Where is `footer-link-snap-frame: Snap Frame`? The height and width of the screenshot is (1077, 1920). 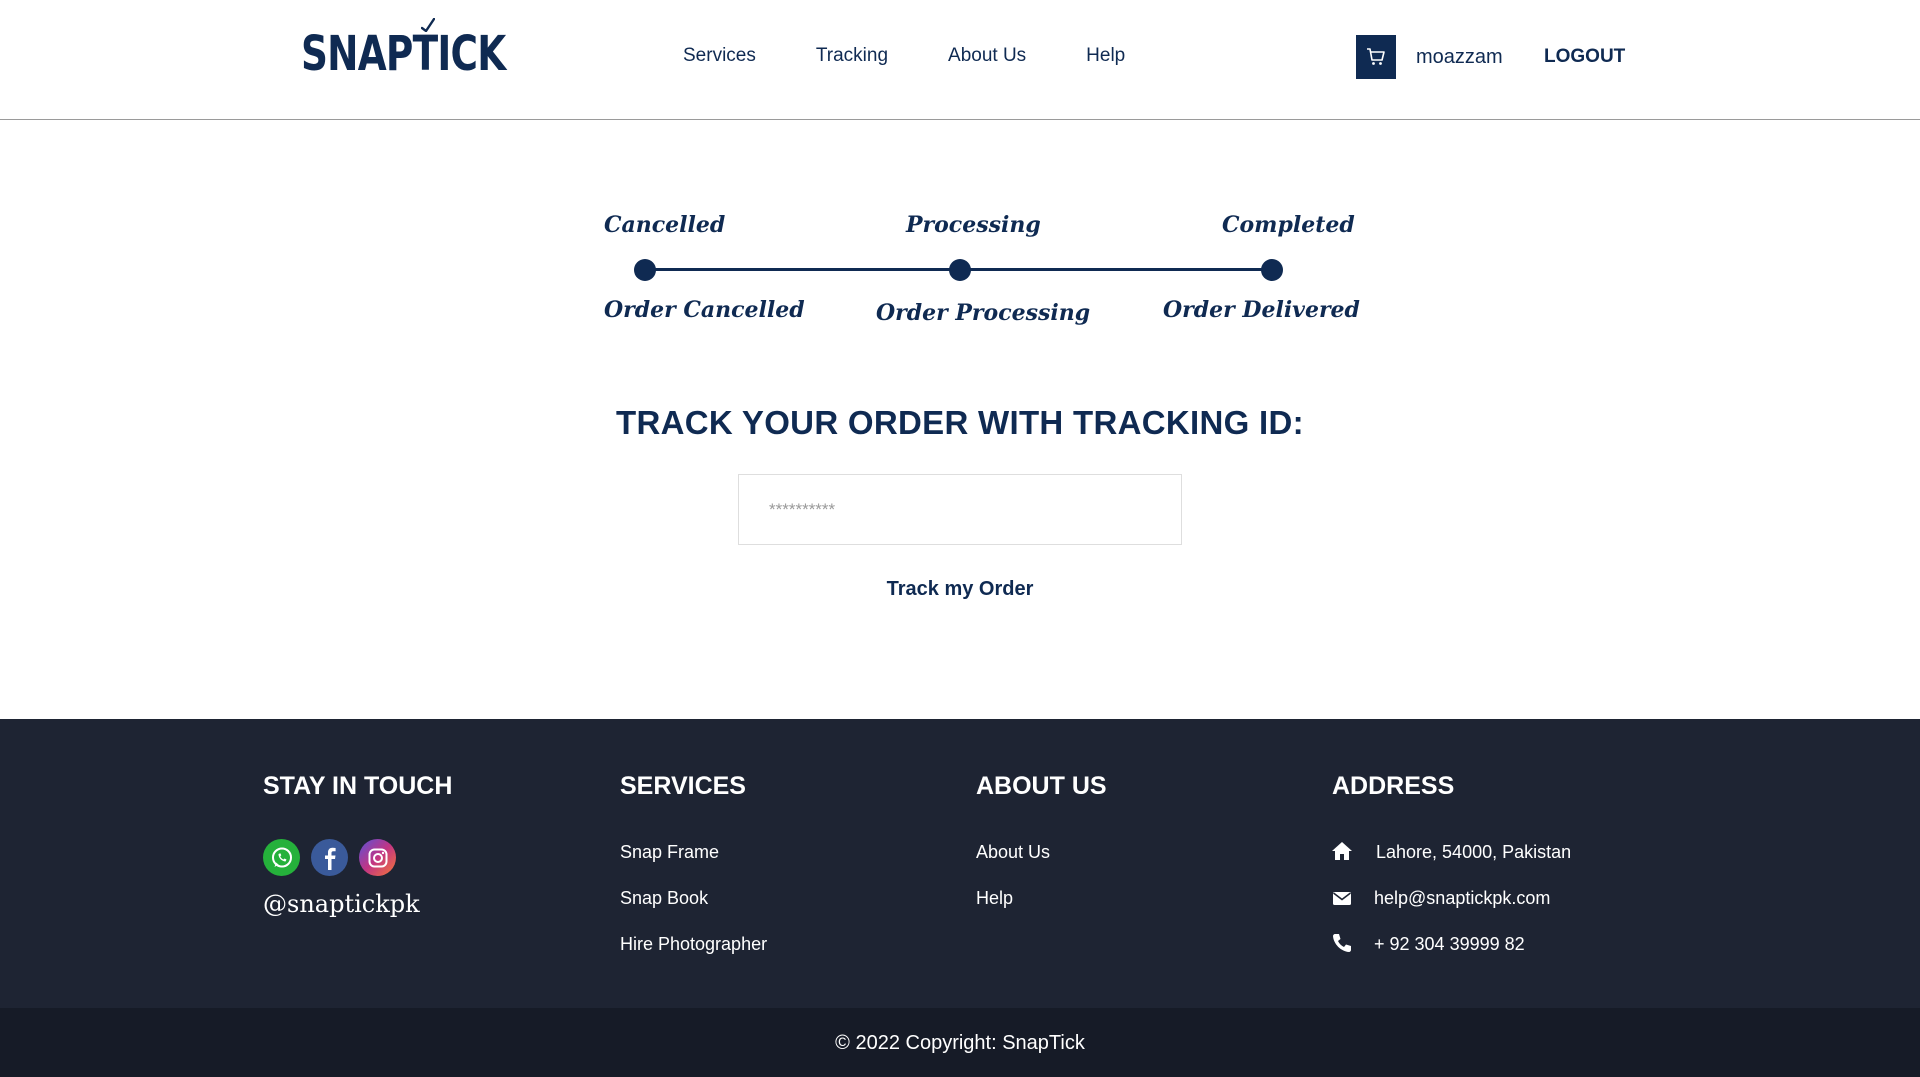
footer-link-snap-frame: Snap Frame is located at coordinates (669, 852).